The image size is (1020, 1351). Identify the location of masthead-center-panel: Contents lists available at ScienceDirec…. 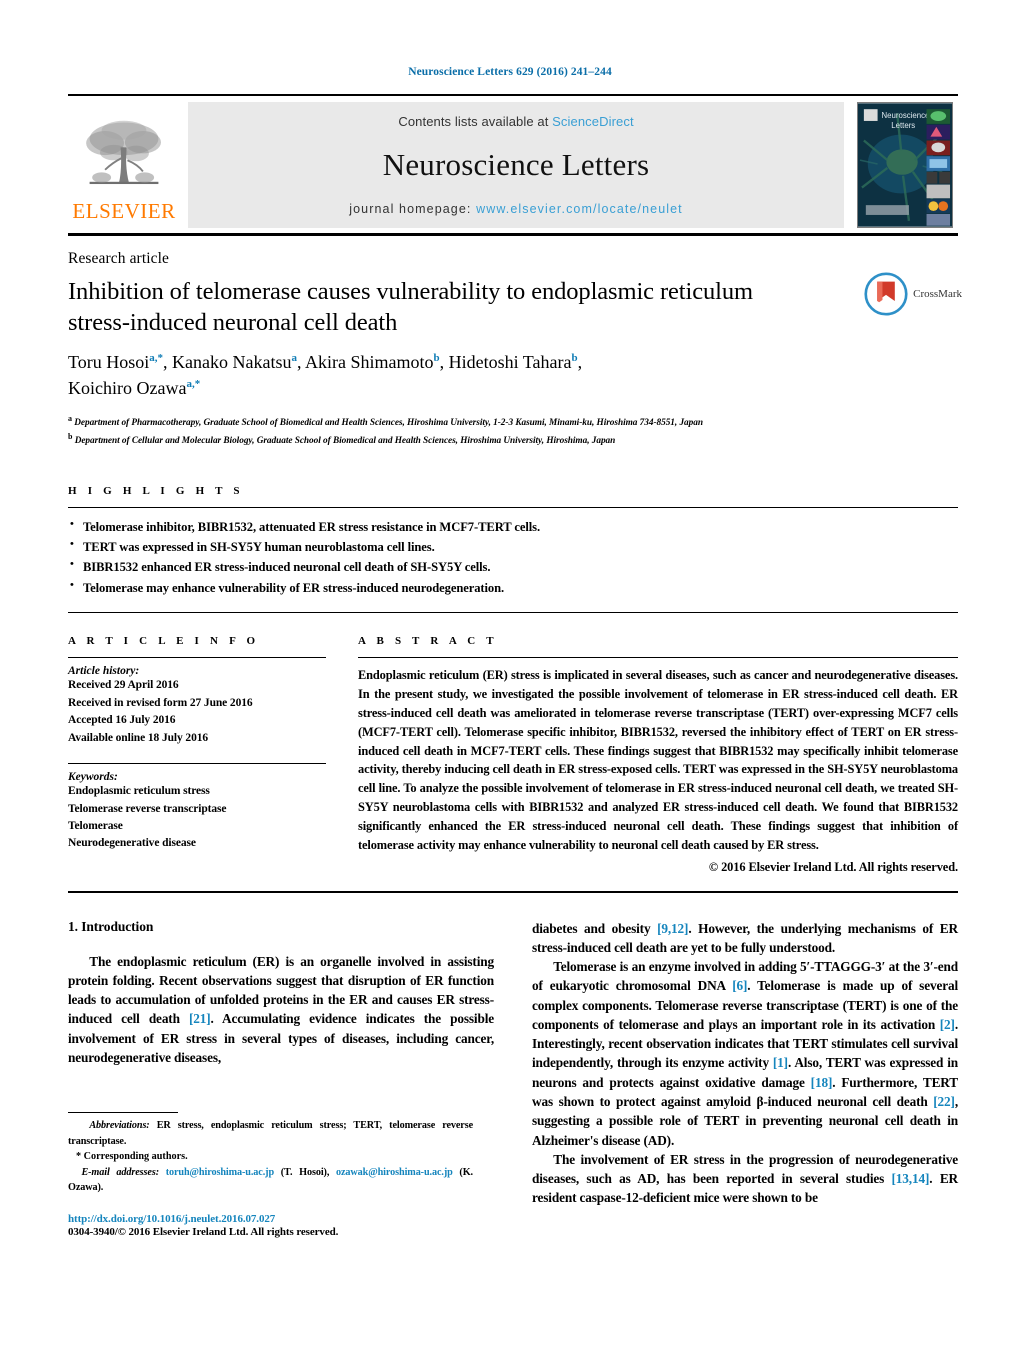
(516, 165).